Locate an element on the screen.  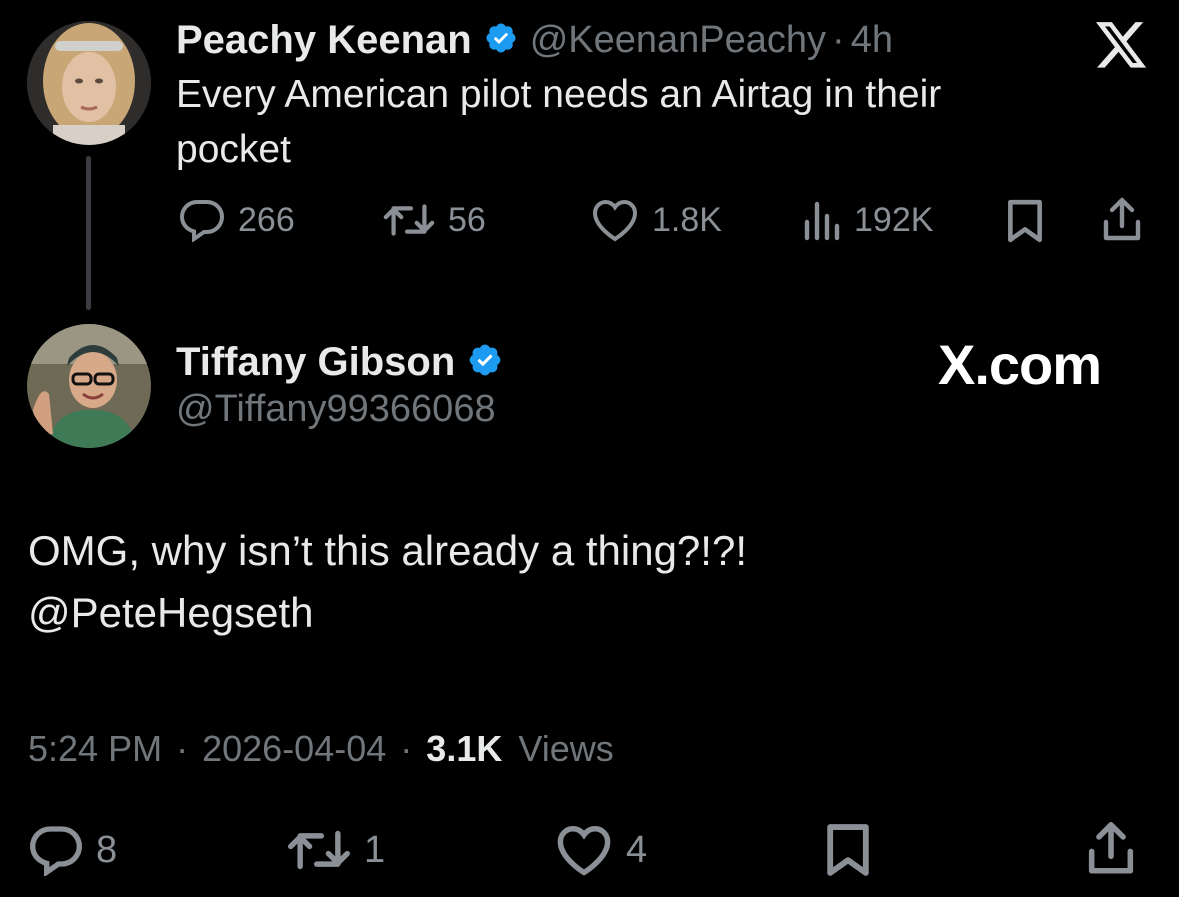
reply-author-handle: @Tiffany99366068 is located at coordinates (336, 409).